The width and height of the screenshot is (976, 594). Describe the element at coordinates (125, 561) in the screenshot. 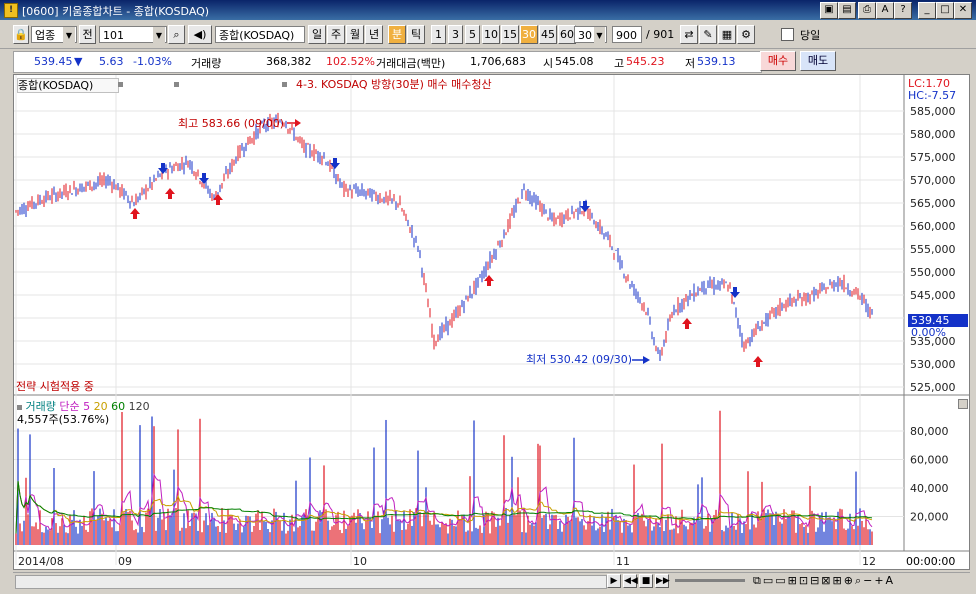

I see `date-tick-label: 09` at that location.